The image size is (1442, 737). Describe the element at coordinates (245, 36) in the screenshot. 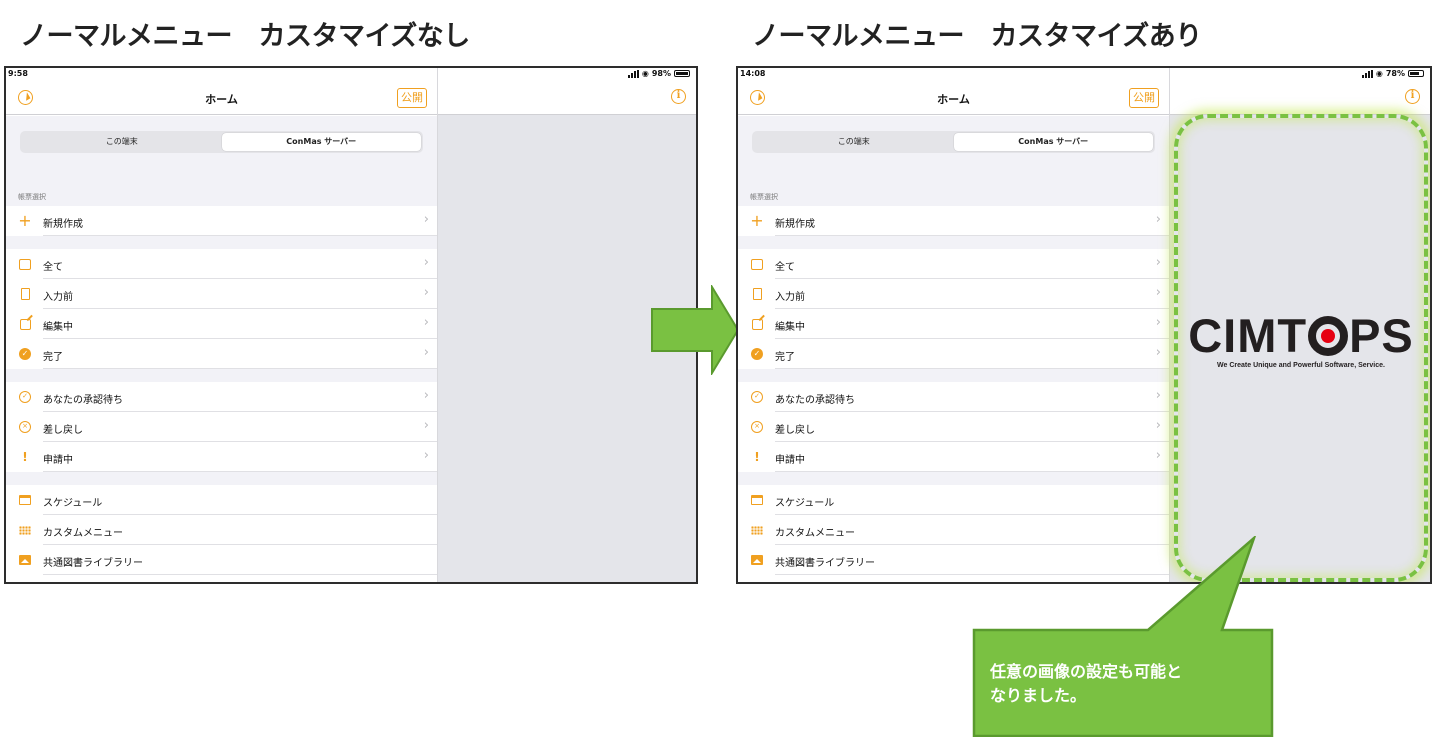

I see `heading-left: ノーマルメニュー カスタマイズなし` at that location.